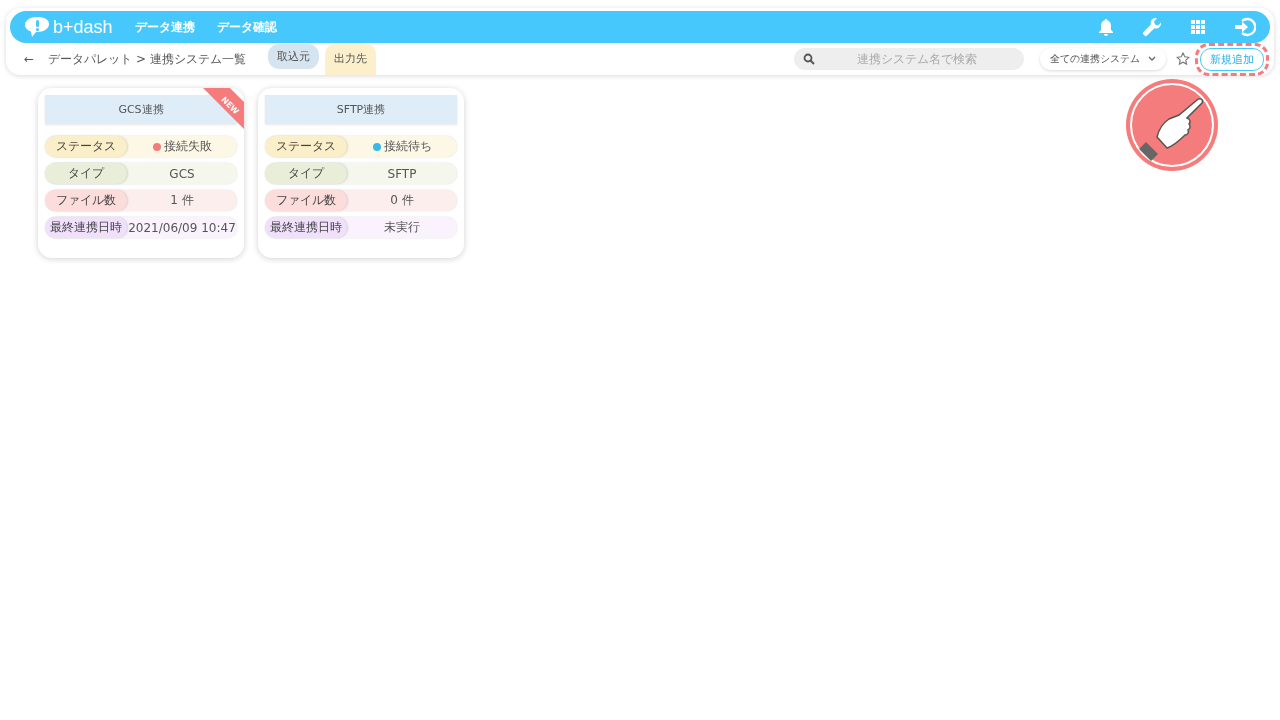  Describe the element at coordinates (37, 27) in the screenshot. I see `logo-icon` at that location.